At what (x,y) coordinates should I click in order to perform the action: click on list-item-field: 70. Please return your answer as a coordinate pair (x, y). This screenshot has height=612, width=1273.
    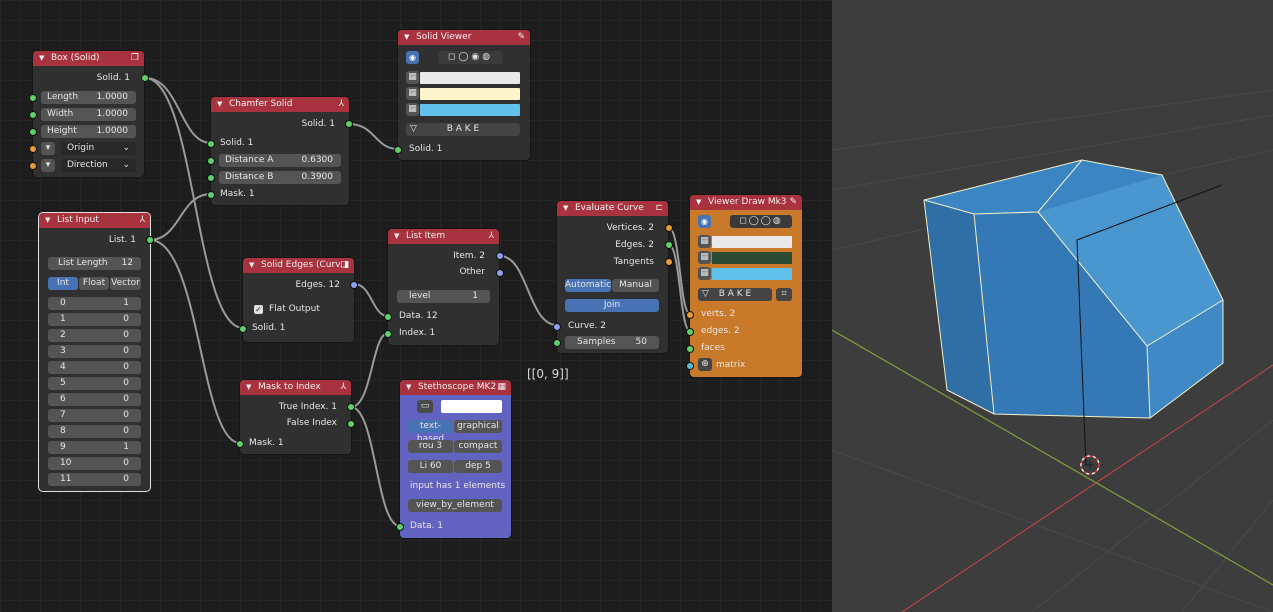
    Looking at the image, I should click on (94, 415).